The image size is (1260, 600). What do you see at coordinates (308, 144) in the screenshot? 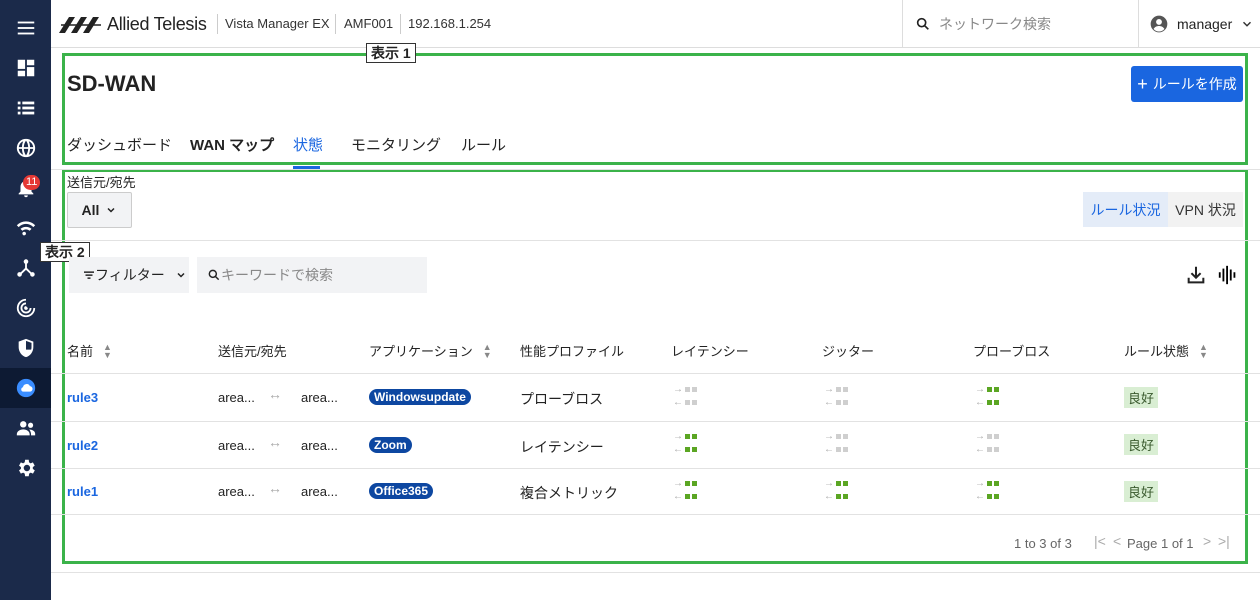
I see `tab-status: 状態` at bounding box center [308, 144].